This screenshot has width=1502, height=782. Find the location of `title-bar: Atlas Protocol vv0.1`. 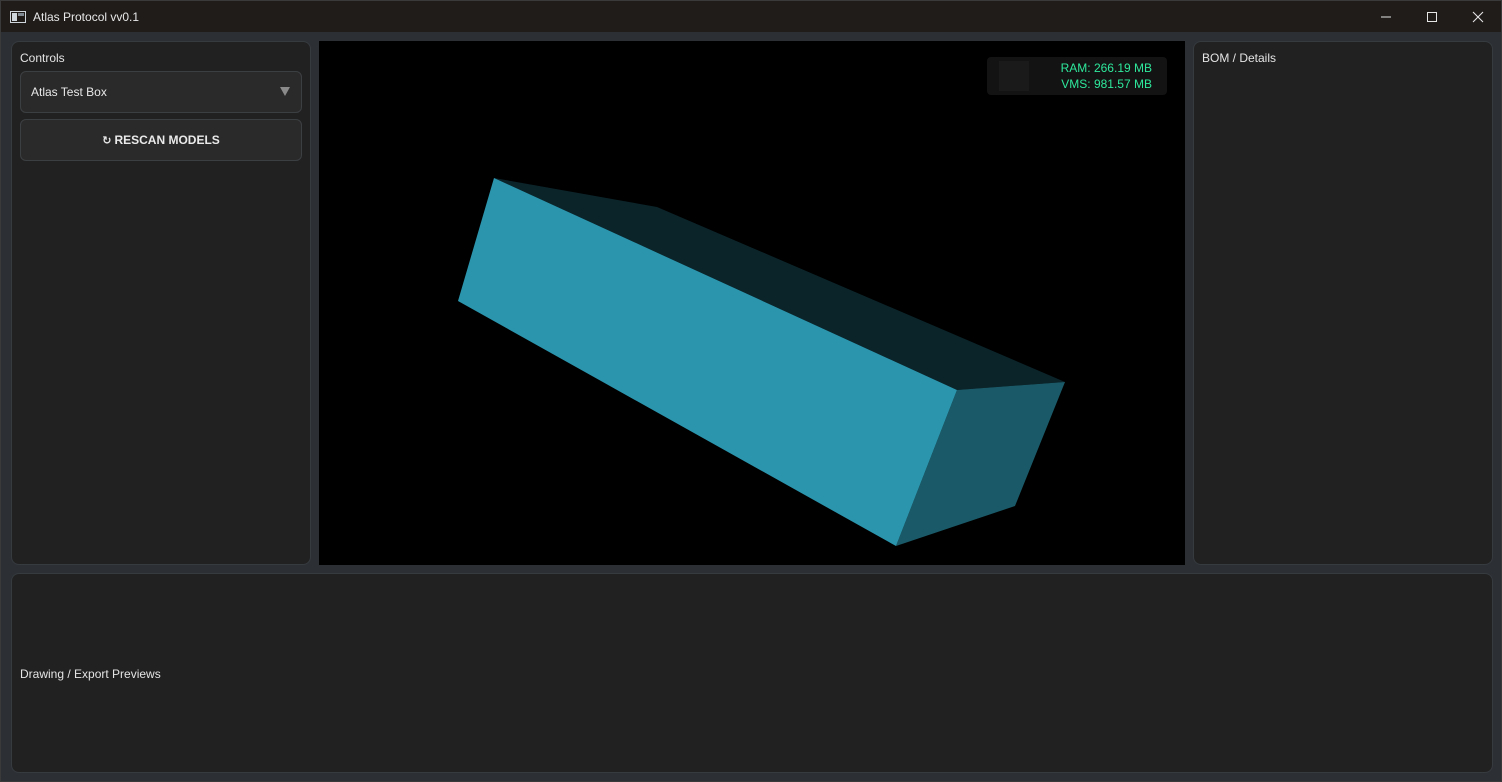

title-bar: Atlas Protocol vv0.1 is located at coordinates (751, 16).